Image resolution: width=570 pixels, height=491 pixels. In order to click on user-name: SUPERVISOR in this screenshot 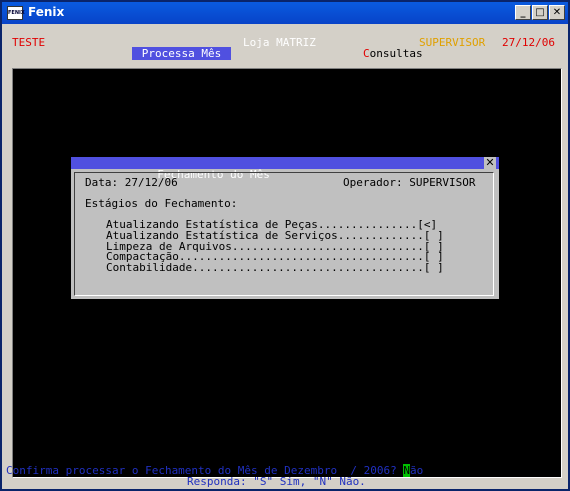, I will do `click(452, 42)`.